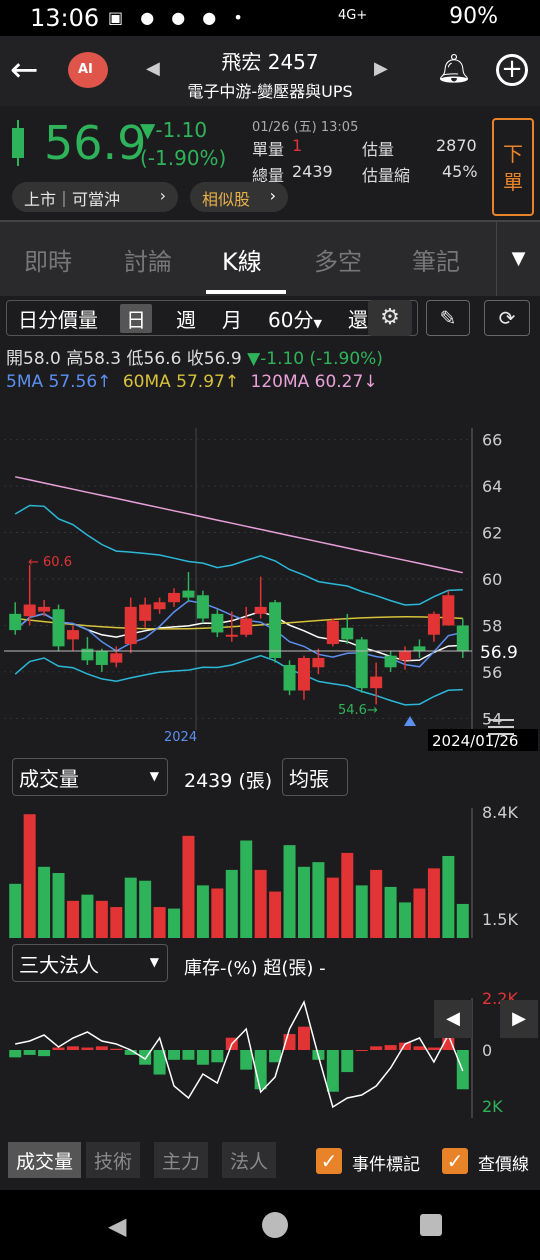 Image resolution: width=540 pixels, height=1260 pixels. Describe the element at coordinates (50, 562) in the screenshot. I see `high-annotation: ← 60.6` at that location.